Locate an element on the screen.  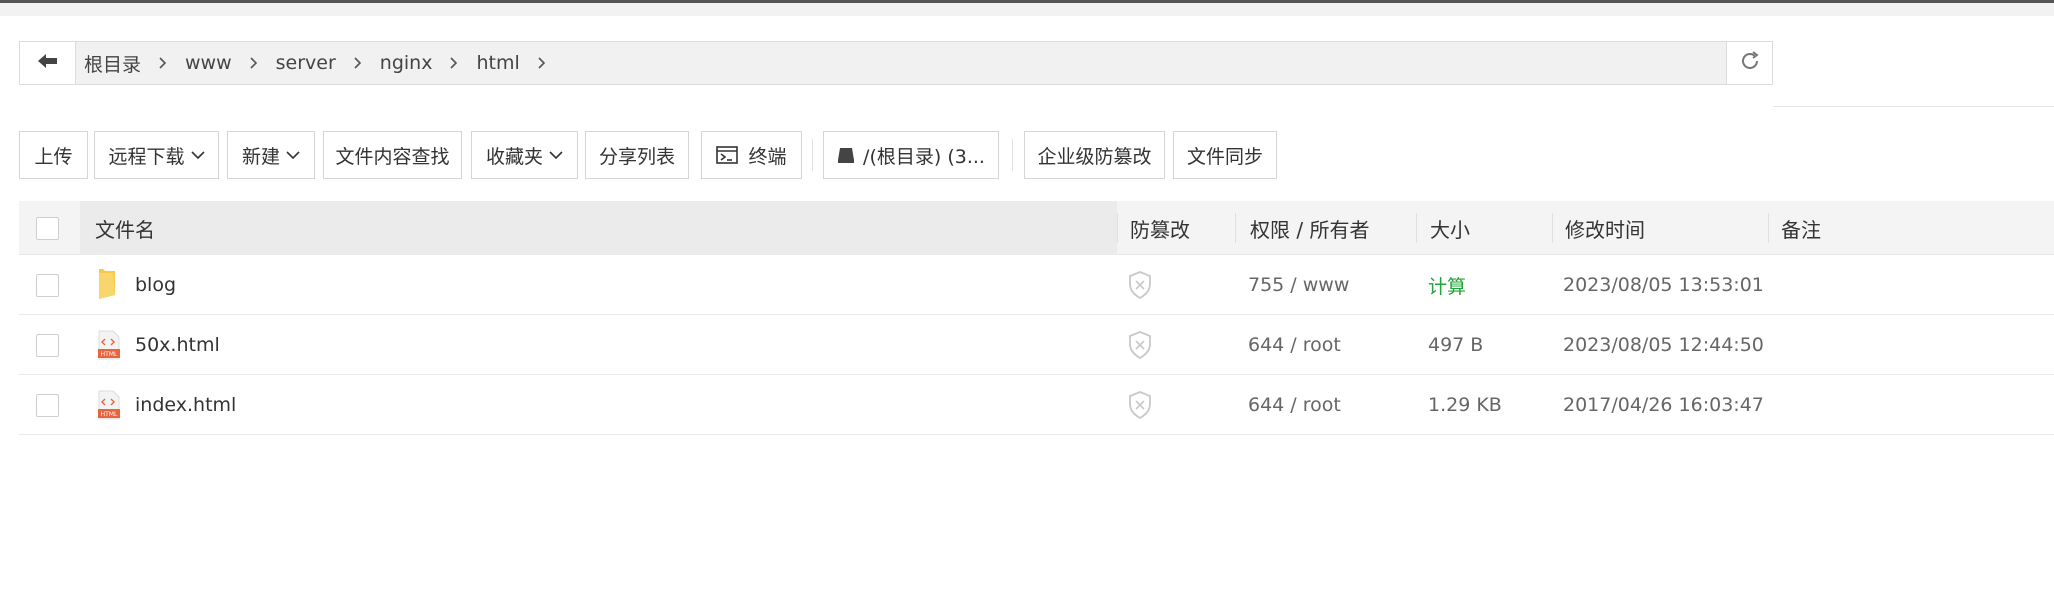
crumb-nginx: nginx is located at coordinates (411, 63).